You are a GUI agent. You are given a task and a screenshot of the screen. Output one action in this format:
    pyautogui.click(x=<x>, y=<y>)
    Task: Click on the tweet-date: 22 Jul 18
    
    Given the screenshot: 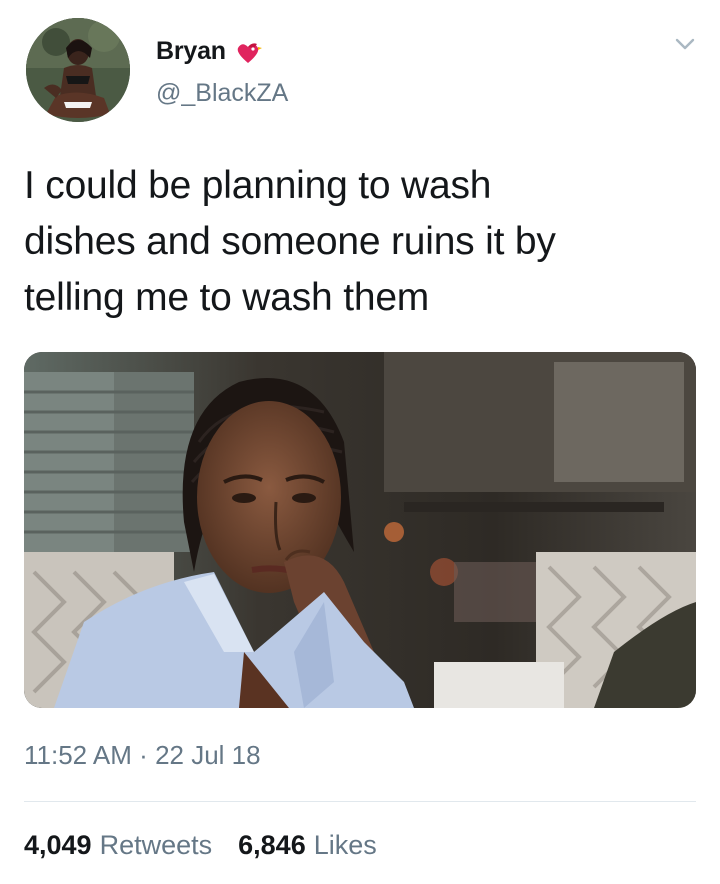 What is the action you would take?
    pyautogui.click(x=208, y=755)
    